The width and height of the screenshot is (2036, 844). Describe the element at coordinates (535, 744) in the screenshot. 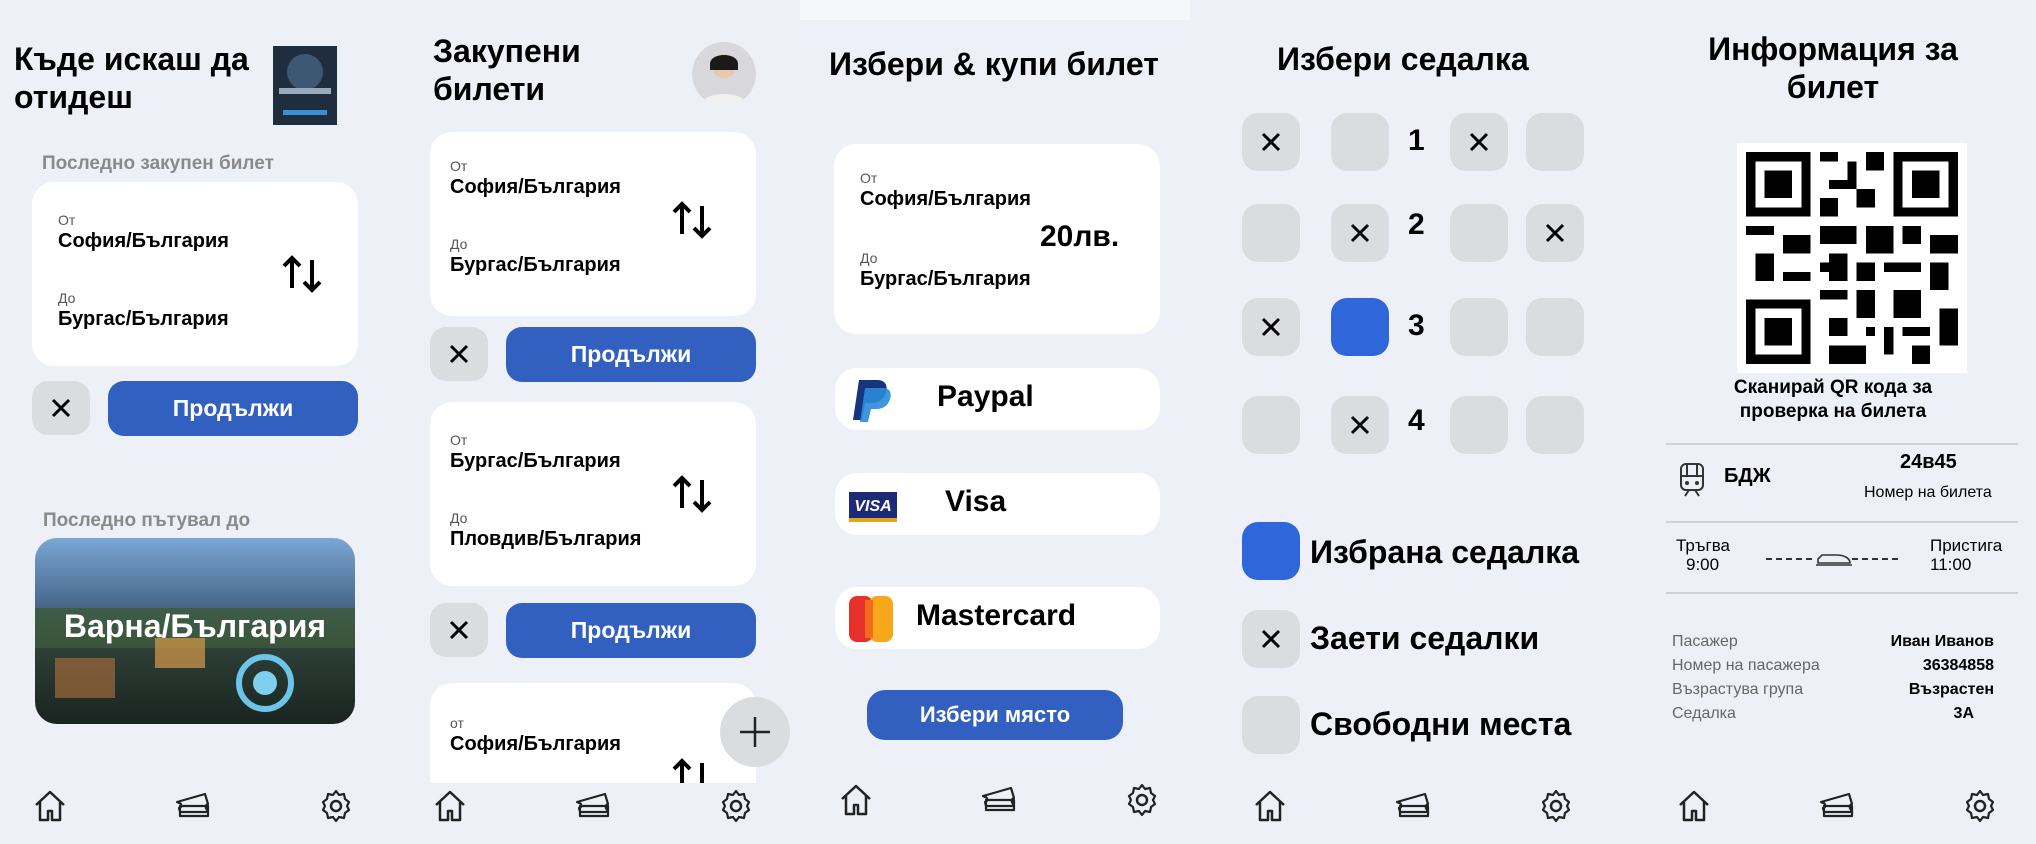

I see `from-city: София/България` at that location.